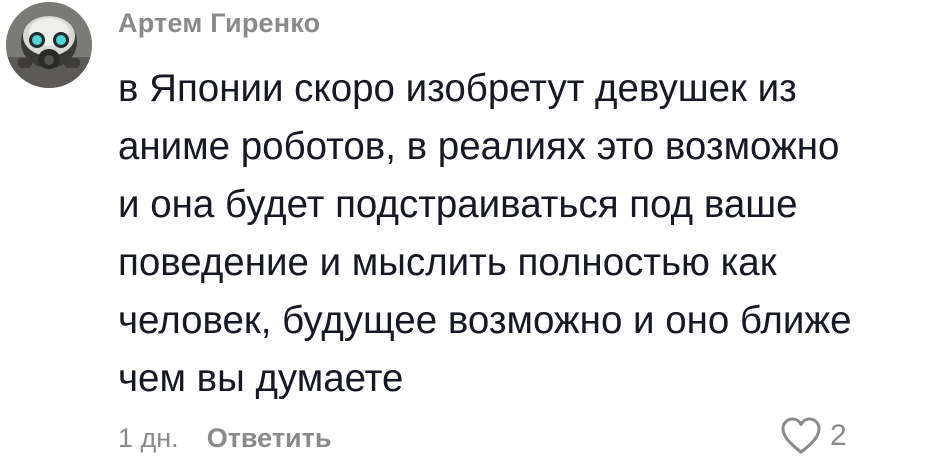 Image resolution: width=948 pixels, height=465 pixels. Describe the element at coordinates (479, 146) in the screenshot. I see `comment-text-line: аниме роботов, в реалиях это возможно` at that location.